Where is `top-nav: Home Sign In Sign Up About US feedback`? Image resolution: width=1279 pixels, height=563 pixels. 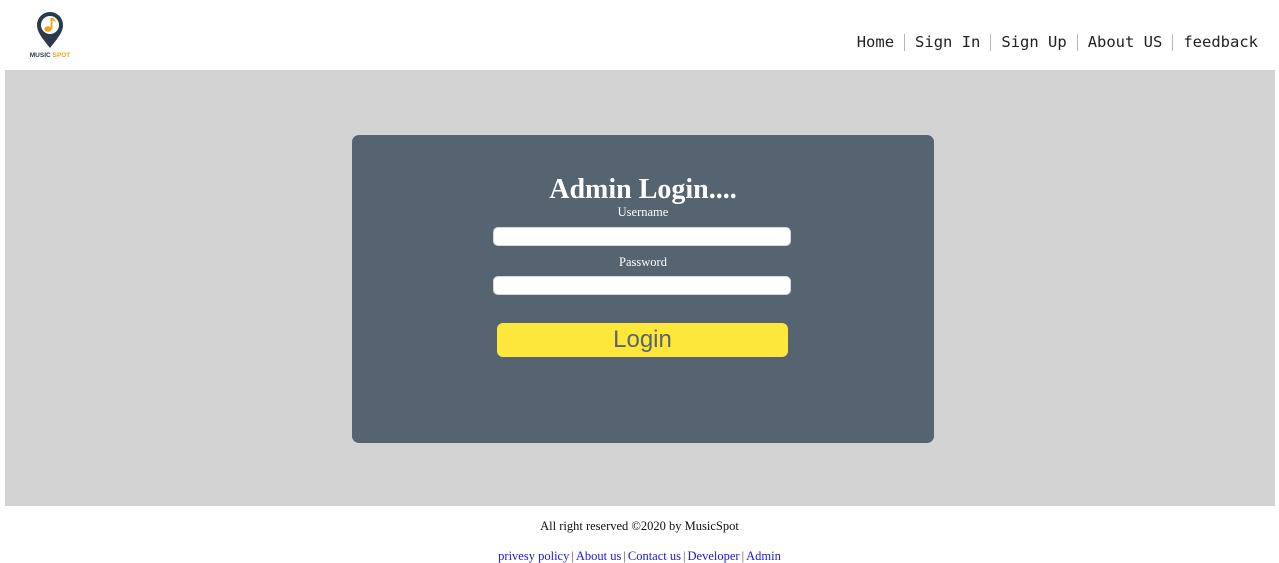
top-nav: Home Sign In Sign Up About US feedback is located at coordinates (1057, 42).